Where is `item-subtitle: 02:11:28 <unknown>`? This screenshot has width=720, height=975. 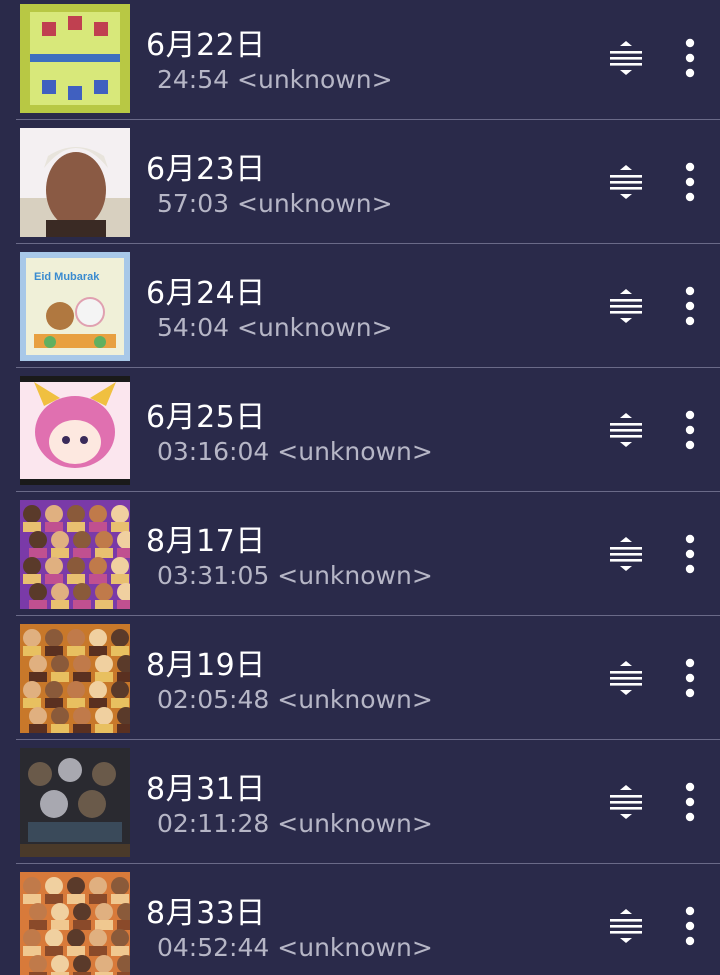
item-subtitle: 02:11:28 <unknown> is located at coordinates (295, 823).